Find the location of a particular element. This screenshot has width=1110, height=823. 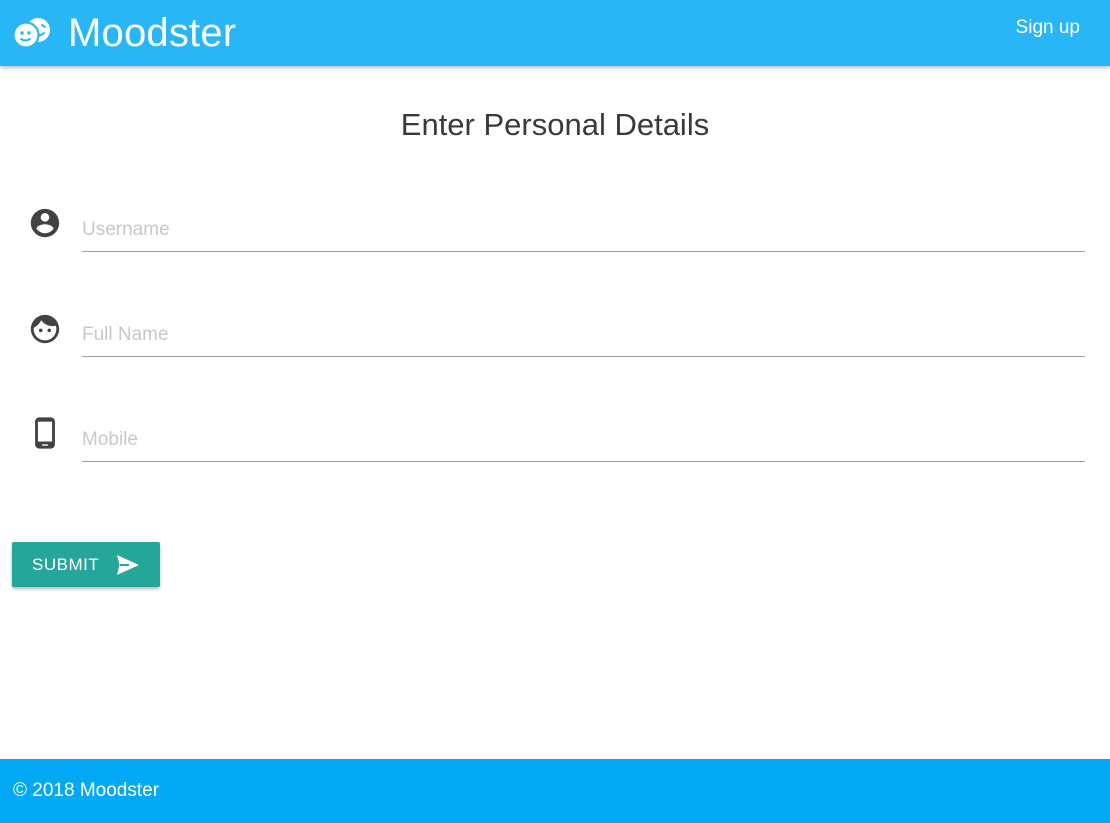

fullname-input is located at coordinates (583, 335).